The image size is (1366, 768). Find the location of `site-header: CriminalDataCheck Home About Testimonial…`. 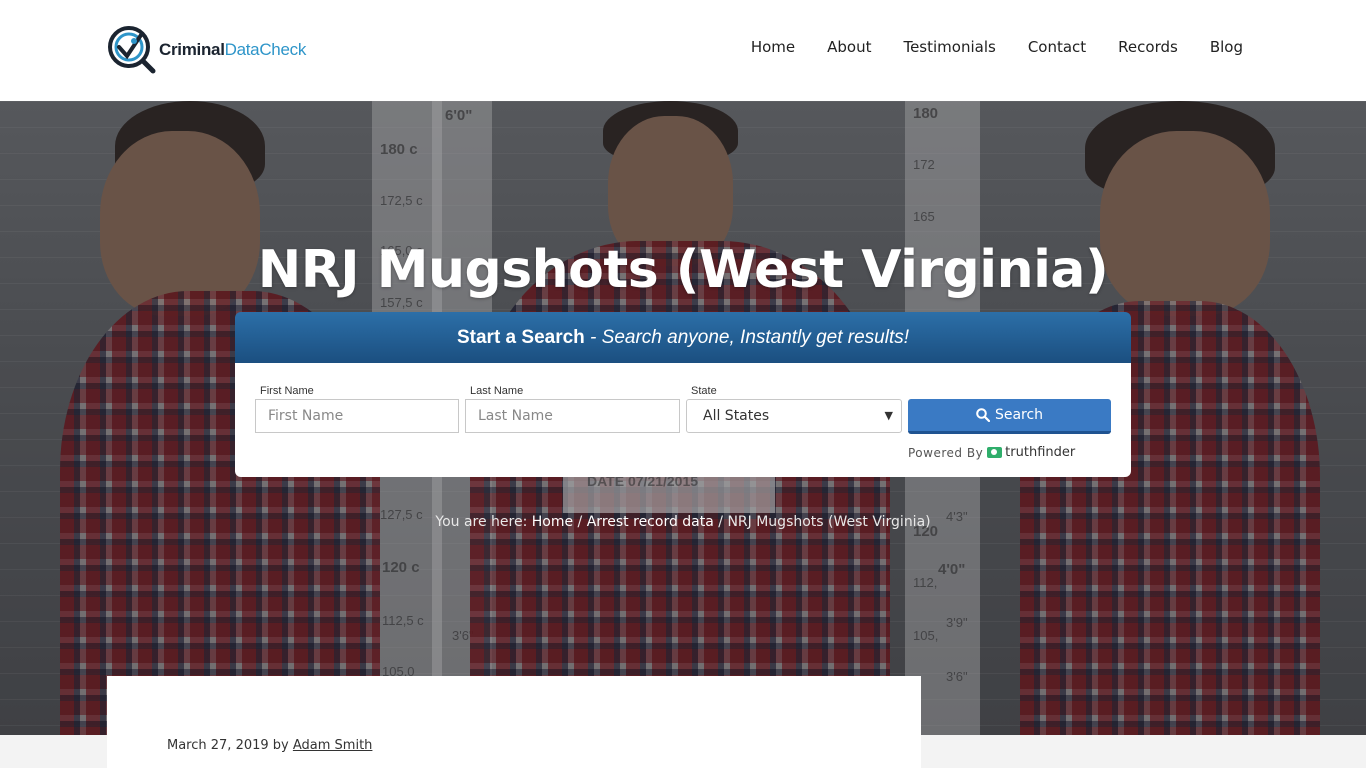

site-header: CriminalDataCheck Home About Testimonial… is located at coordinates (683, 50).